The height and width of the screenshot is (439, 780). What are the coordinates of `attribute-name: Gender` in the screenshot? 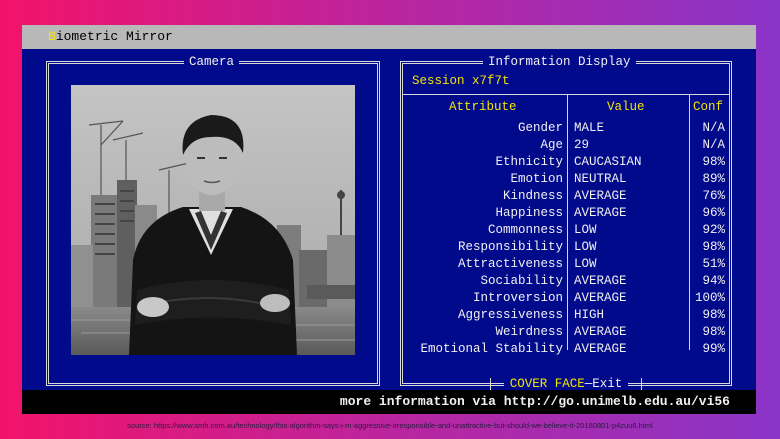 It's located at (540, 128).